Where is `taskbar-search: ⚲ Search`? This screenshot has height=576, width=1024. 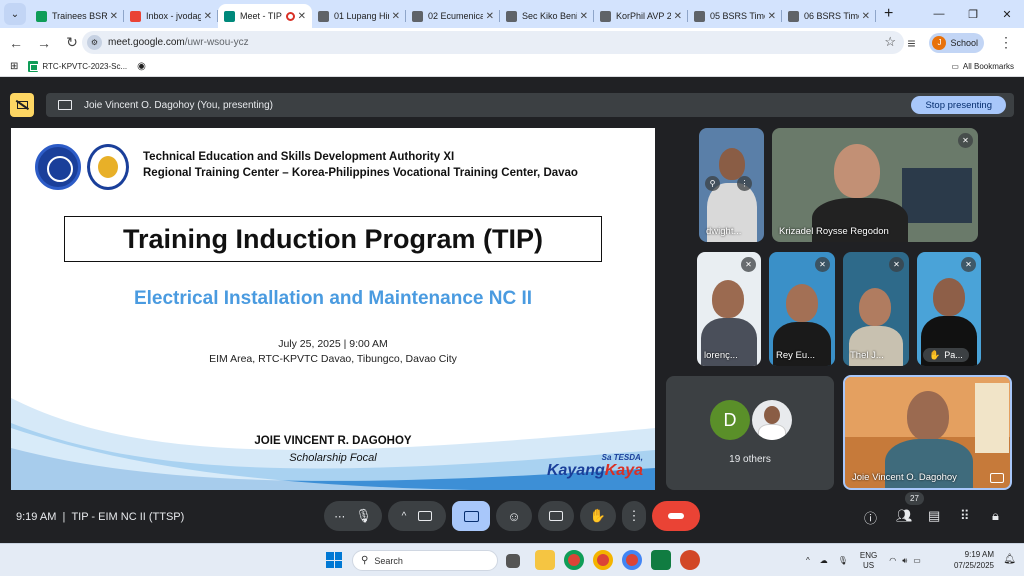
taskbar-search: ⚲ Search is located at coordinates (425, 560).